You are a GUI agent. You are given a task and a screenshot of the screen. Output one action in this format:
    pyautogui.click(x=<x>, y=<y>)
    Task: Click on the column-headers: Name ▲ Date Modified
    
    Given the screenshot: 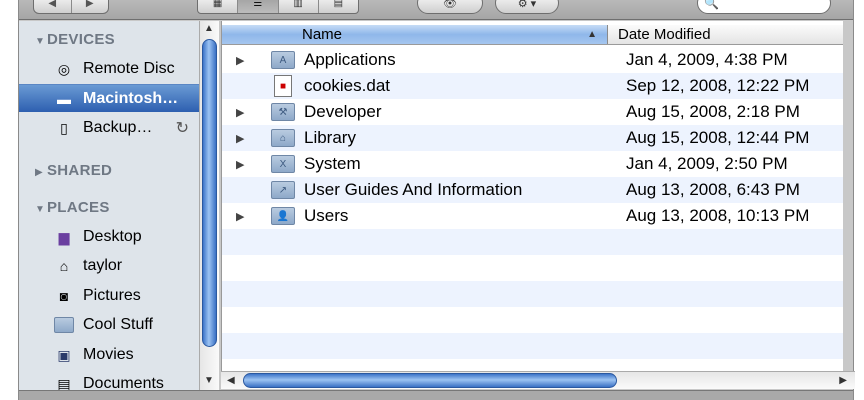 What is the action you would take?
    pyautogui.click(x=532, y=35)
    